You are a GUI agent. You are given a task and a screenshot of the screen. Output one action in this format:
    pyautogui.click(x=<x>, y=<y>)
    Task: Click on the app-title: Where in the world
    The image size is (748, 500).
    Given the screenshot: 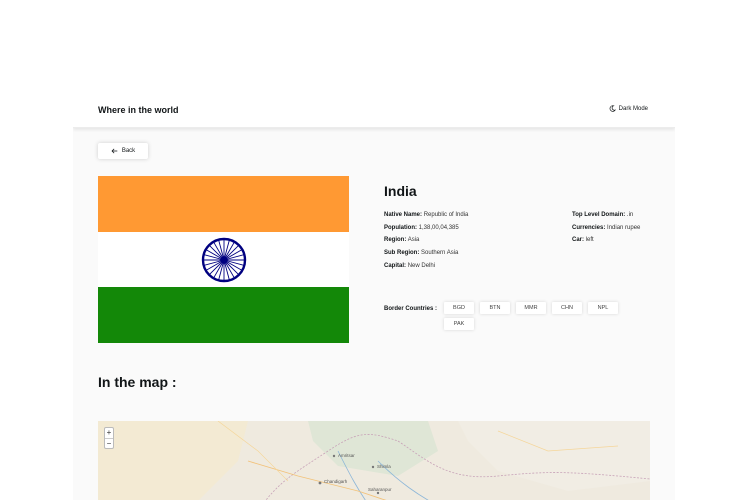 What is the action you would take?
    pyautogui.click(x=138, y=110)
    